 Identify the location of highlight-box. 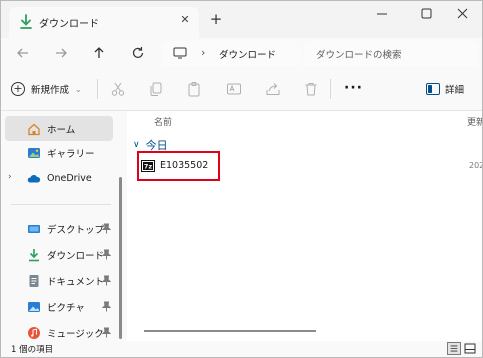
(178, 166).